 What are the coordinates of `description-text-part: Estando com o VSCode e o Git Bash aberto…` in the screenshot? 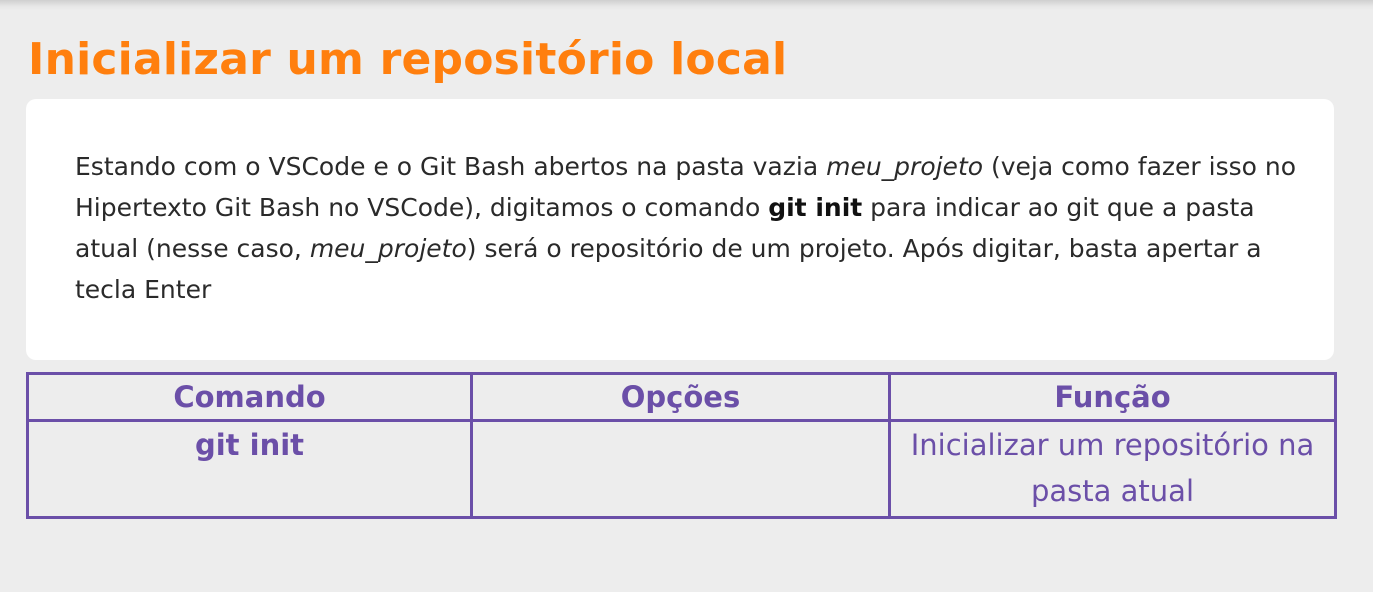 It's located at (451, 166).